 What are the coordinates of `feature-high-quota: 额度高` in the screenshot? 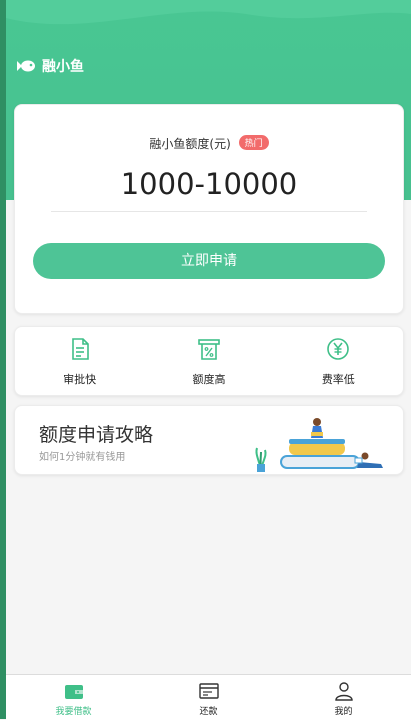 It's located at (208, 361).